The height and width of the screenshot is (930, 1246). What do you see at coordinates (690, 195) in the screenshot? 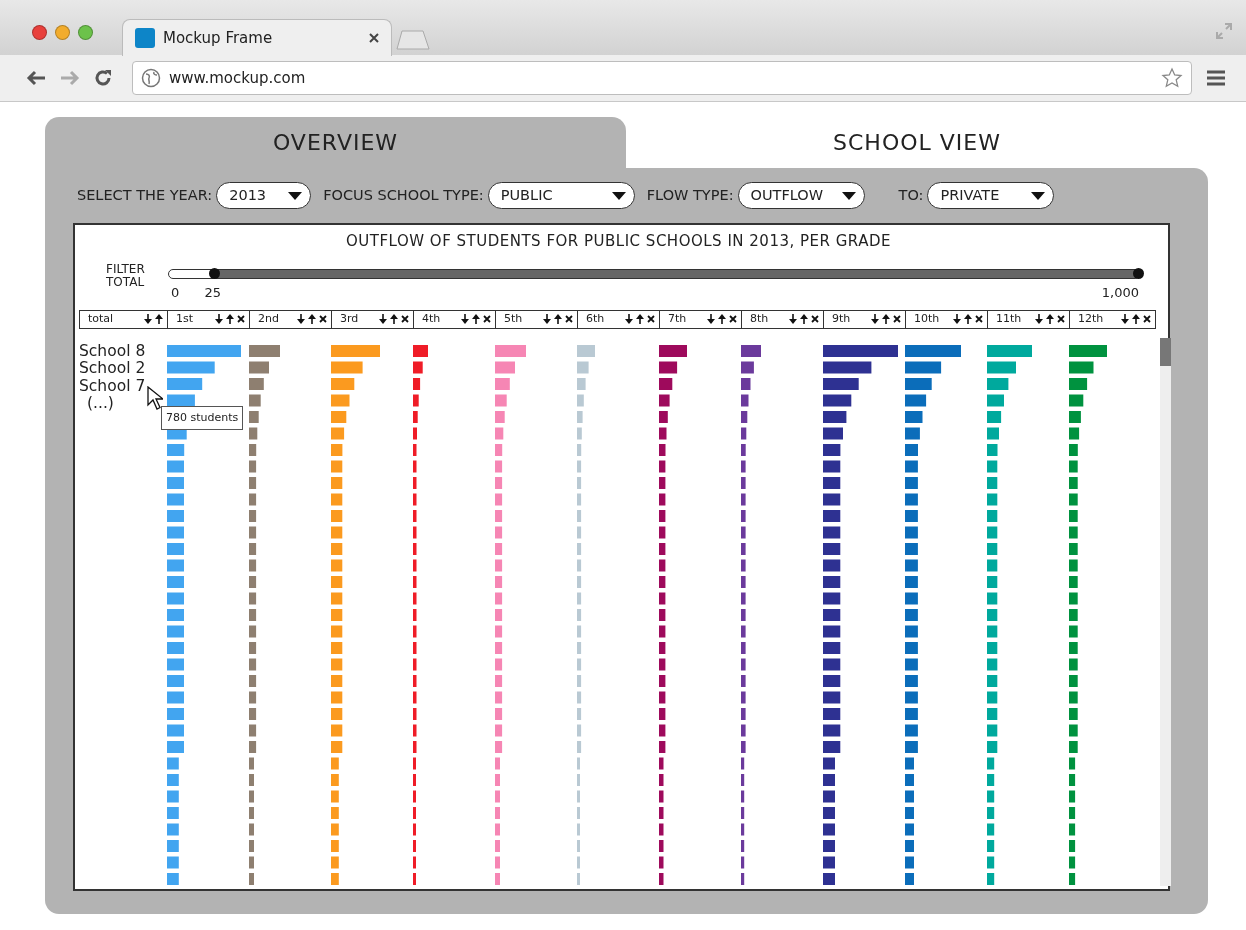
I see `filter-label: FLOW TYPE:` at bounding box center [690, 195].